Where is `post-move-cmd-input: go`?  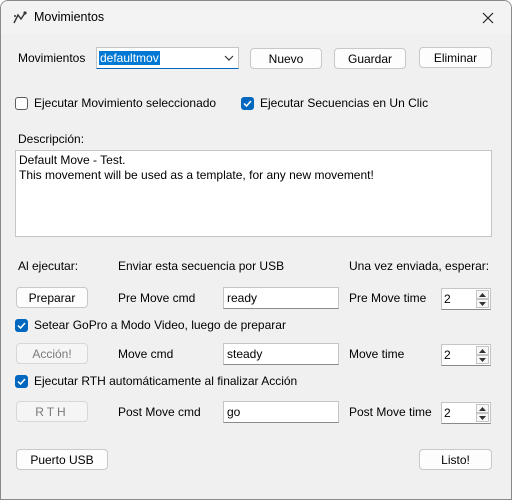
post-move-cmd-input: go is located at coordinates (281, 412).